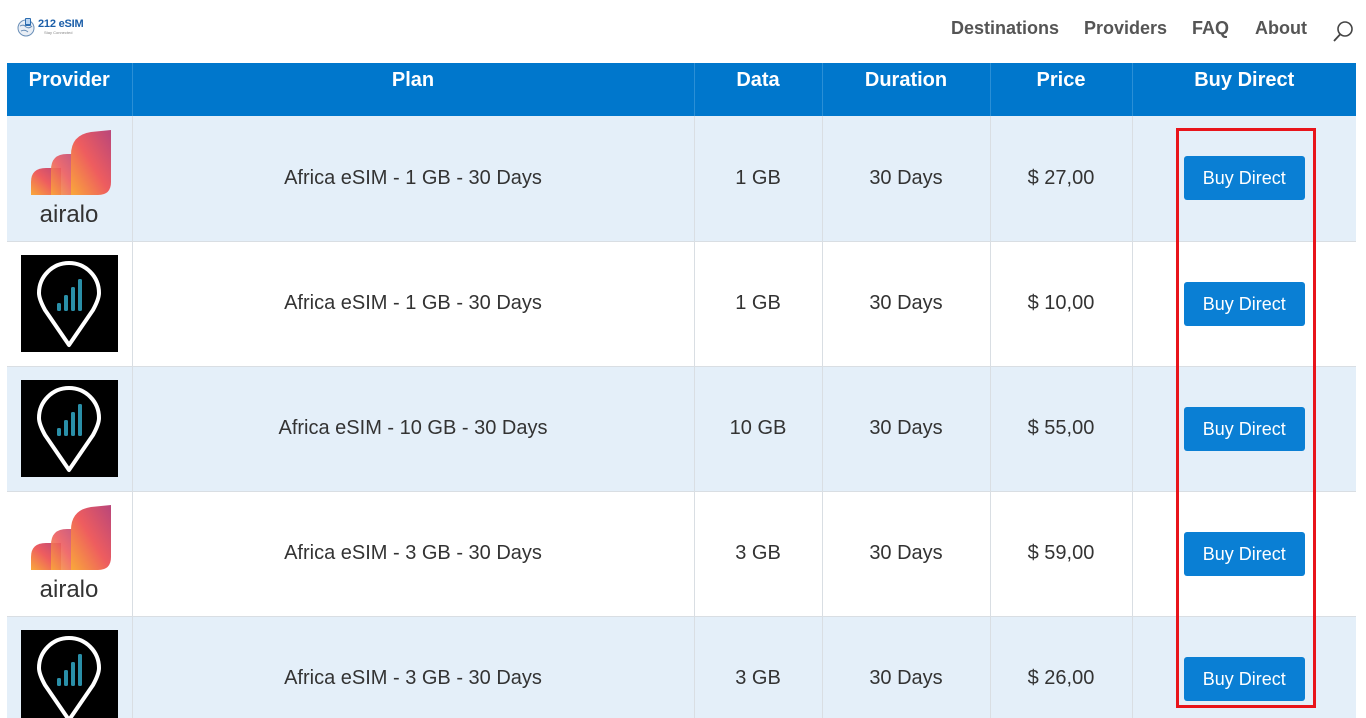  I want to click on header-buy-direct: Buy Direct, so click(1244, 80).